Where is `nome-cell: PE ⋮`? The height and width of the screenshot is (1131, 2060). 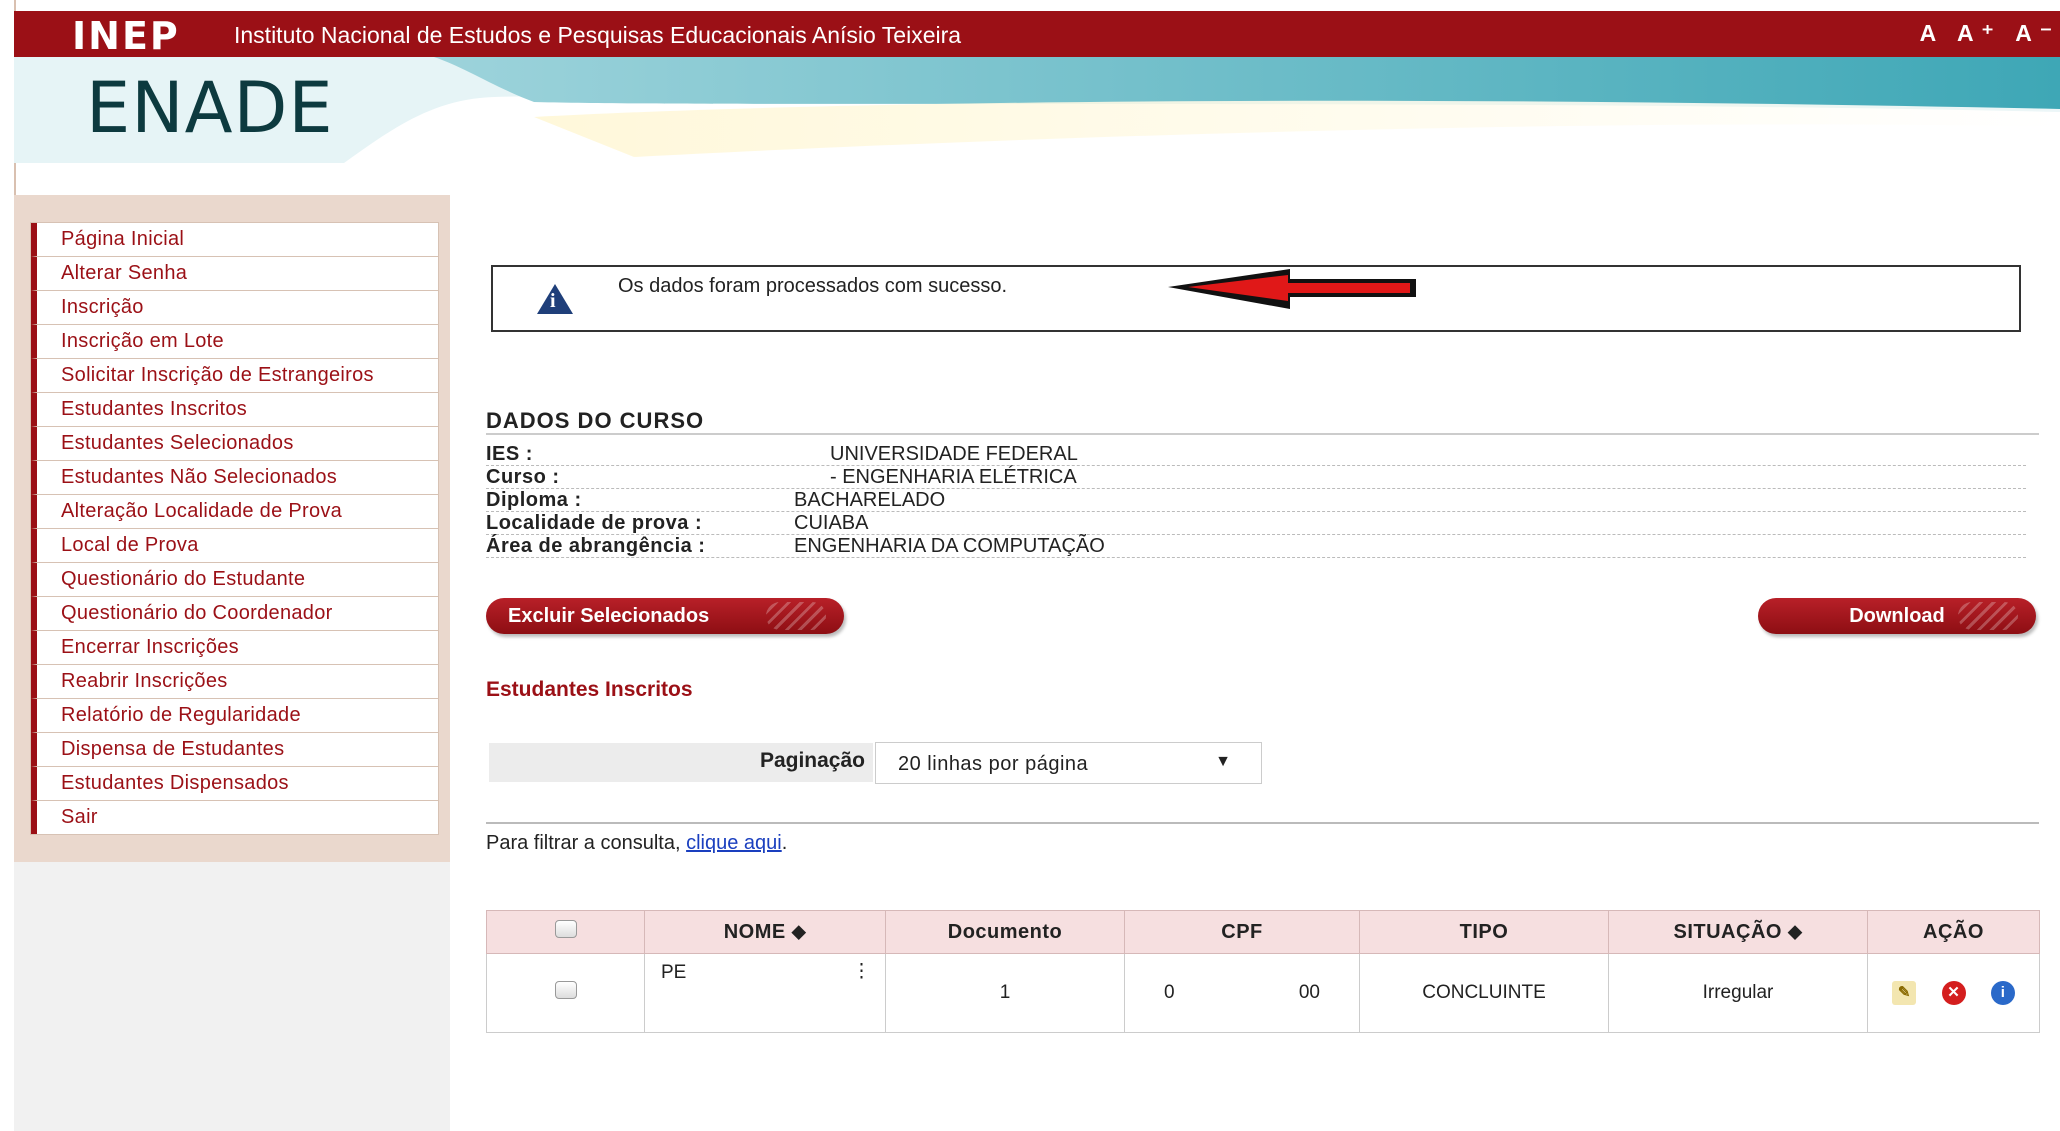
nome-cell: PE ⋮ is located at coordinates (765, 993).